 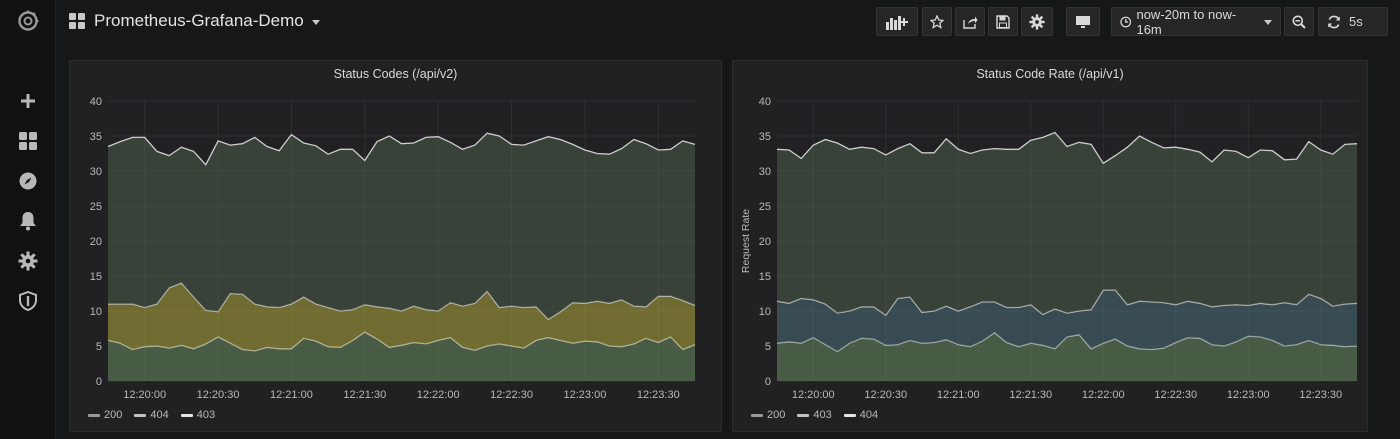 I want to click on clock-icon, so click(x=1126, y=21).